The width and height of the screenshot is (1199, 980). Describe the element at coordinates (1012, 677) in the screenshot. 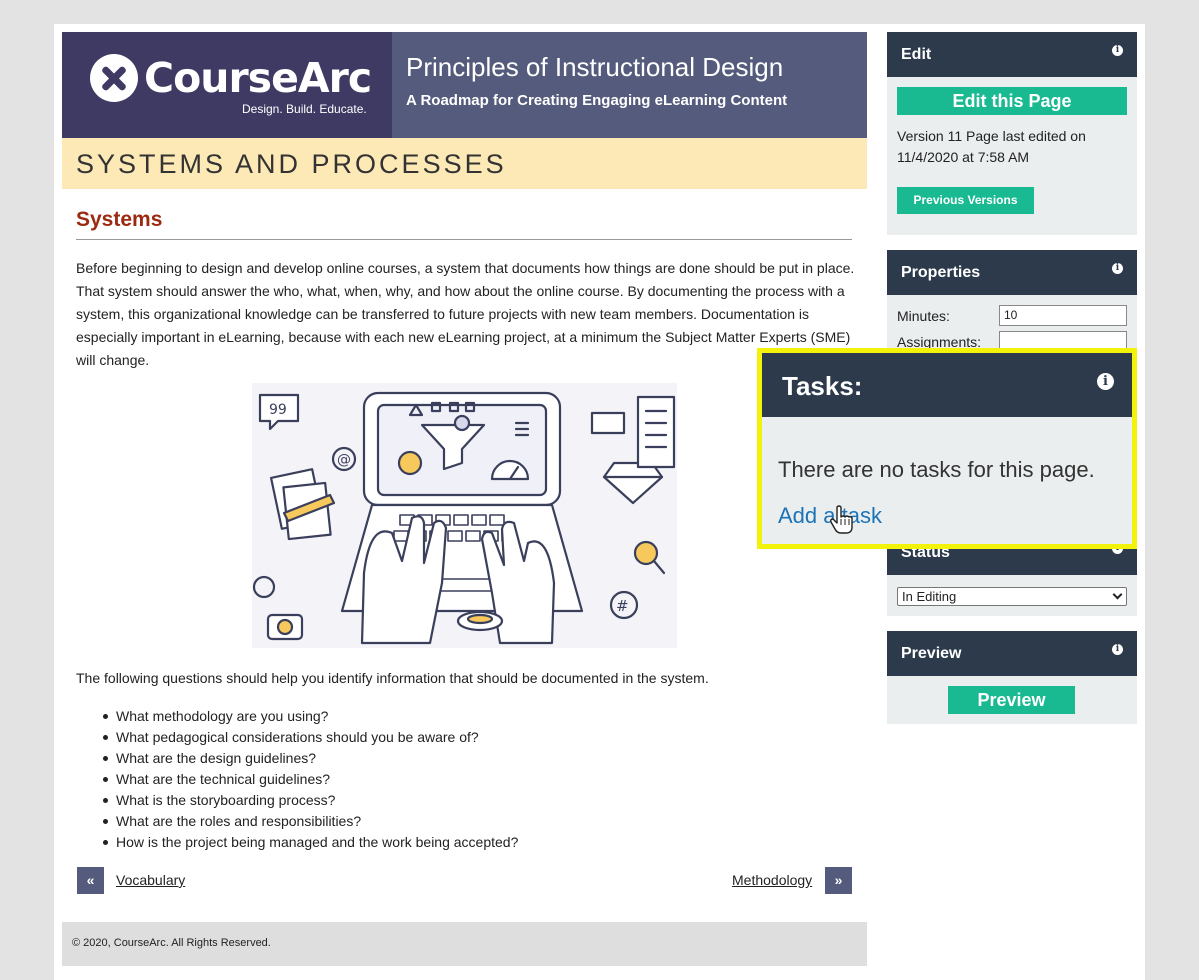

I see `preview-panel: Preview i Preview` at that location.